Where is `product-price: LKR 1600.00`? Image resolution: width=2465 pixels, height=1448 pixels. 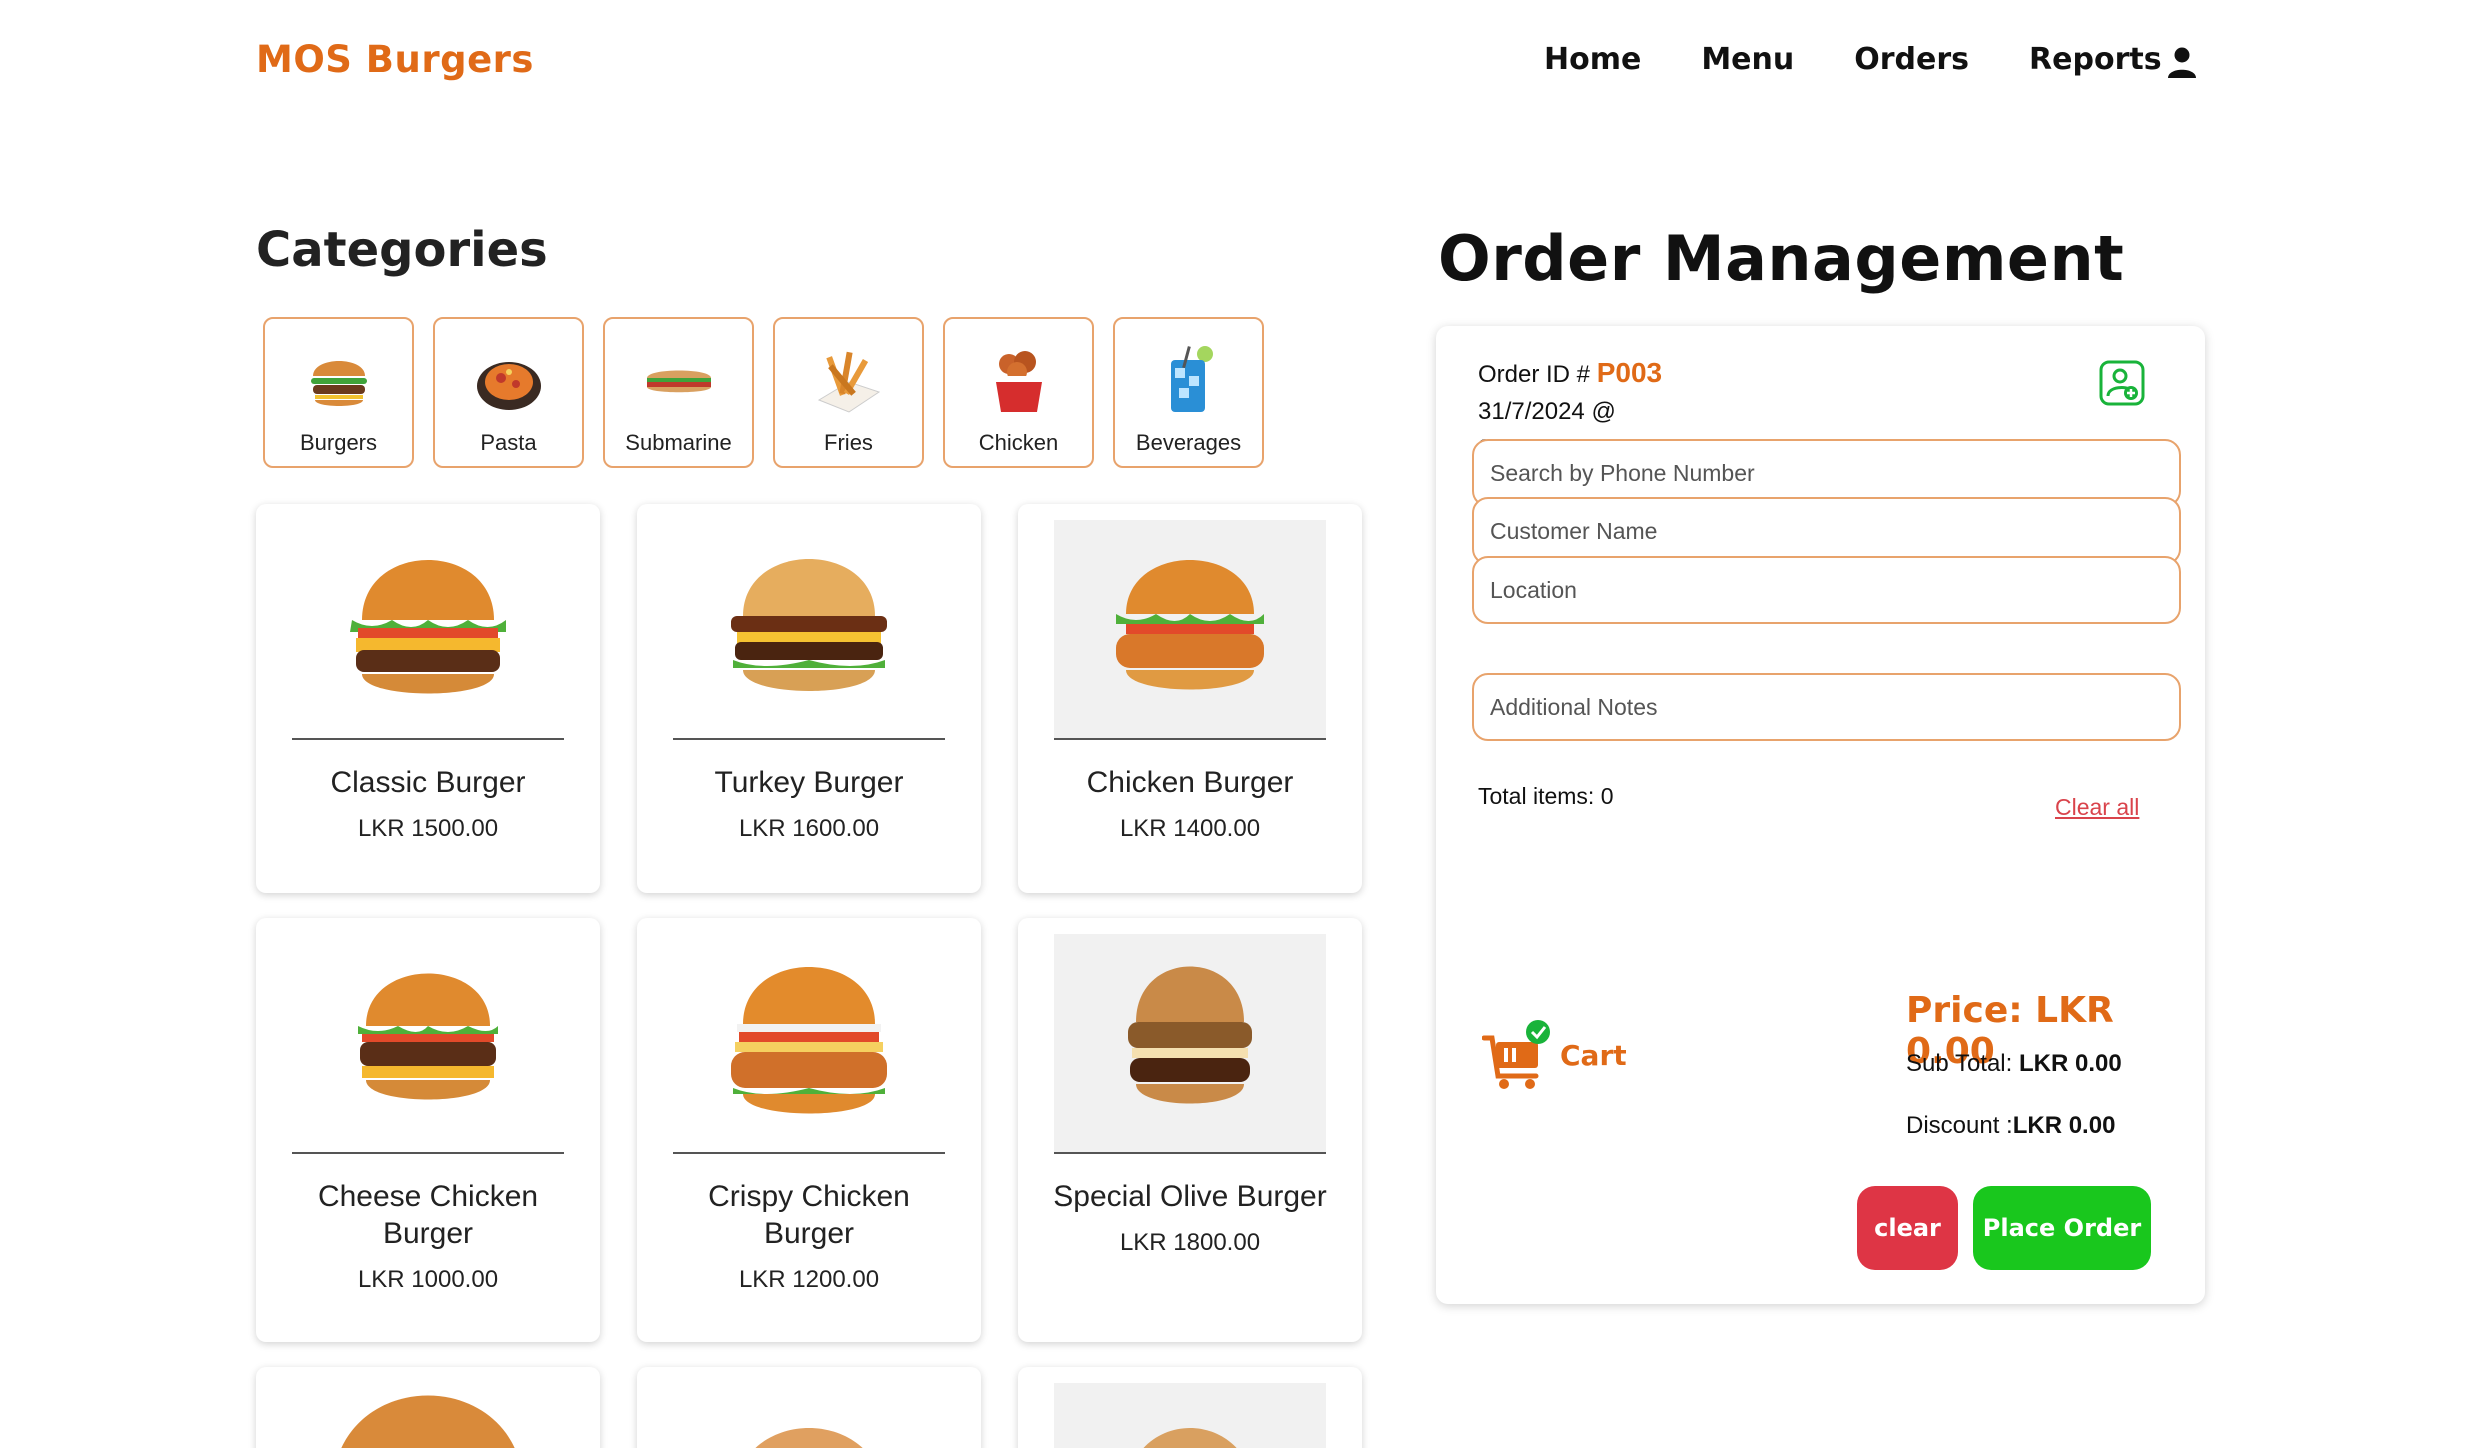 product-price: LKR 1600.00 is located at coordinates (809, 828).